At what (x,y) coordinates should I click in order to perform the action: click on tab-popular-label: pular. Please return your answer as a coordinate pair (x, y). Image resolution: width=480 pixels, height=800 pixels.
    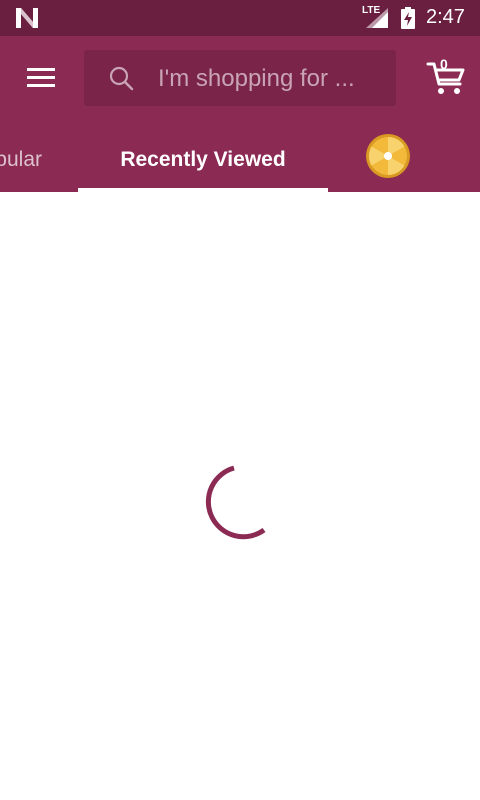
    Looking at the image, I should click on (21, 159).